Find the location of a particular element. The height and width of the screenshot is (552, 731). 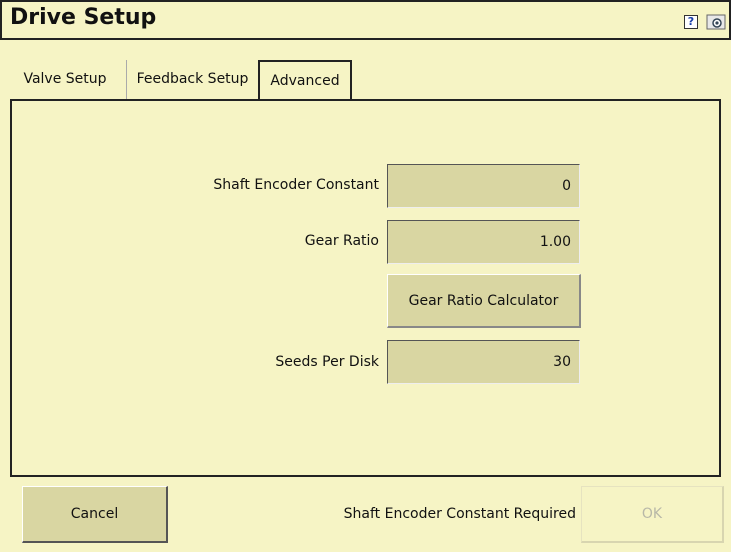

seeds-per-disk-label: Seeds Per Disk is located at coordinates (327, 362).